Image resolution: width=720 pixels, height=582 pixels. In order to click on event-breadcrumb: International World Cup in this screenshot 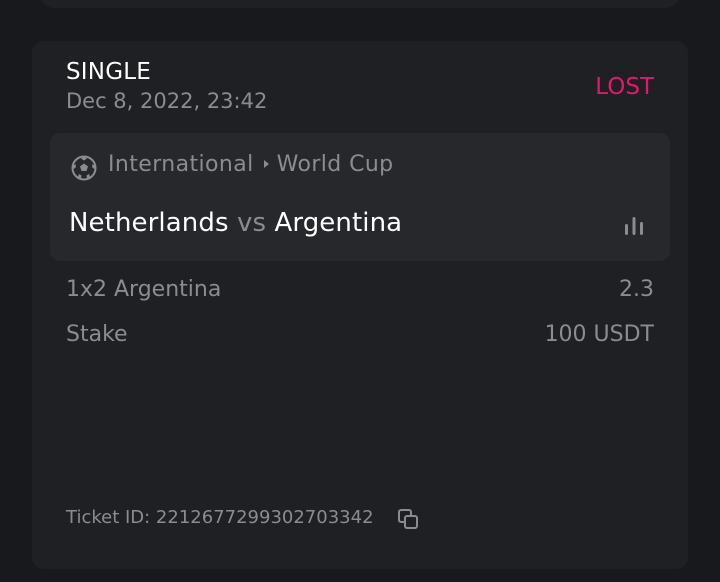, I will do `click(251, 164)`.